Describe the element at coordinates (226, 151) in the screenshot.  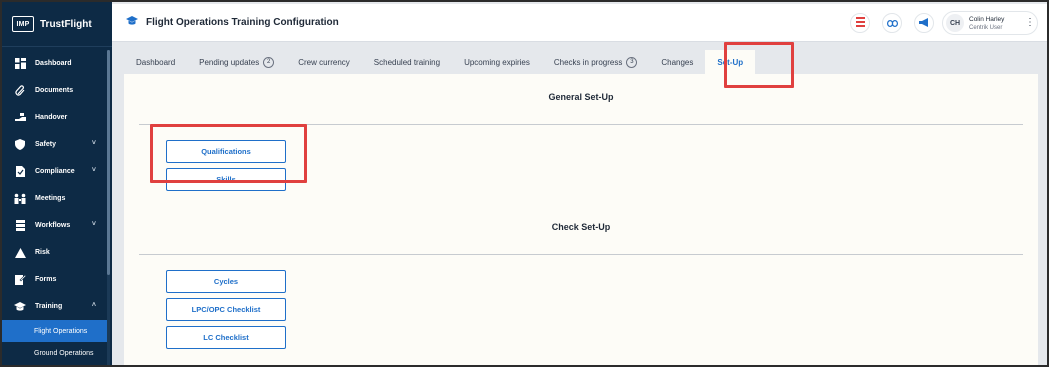
I see `qualifications-button: Qualifications` at that location.